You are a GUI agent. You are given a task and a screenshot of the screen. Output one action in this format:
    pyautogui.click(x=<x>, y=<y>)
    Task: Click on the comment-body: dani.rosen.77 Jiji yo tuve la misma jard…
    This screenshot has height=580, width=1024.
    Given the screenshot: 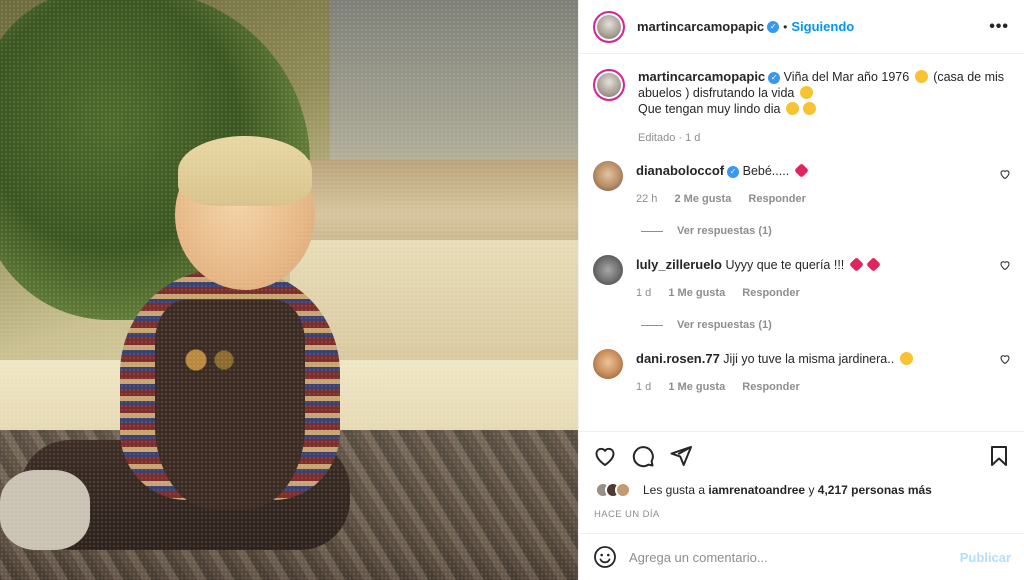 What is the action you would take?
    pyautogui.click(x=811, y=372)
    